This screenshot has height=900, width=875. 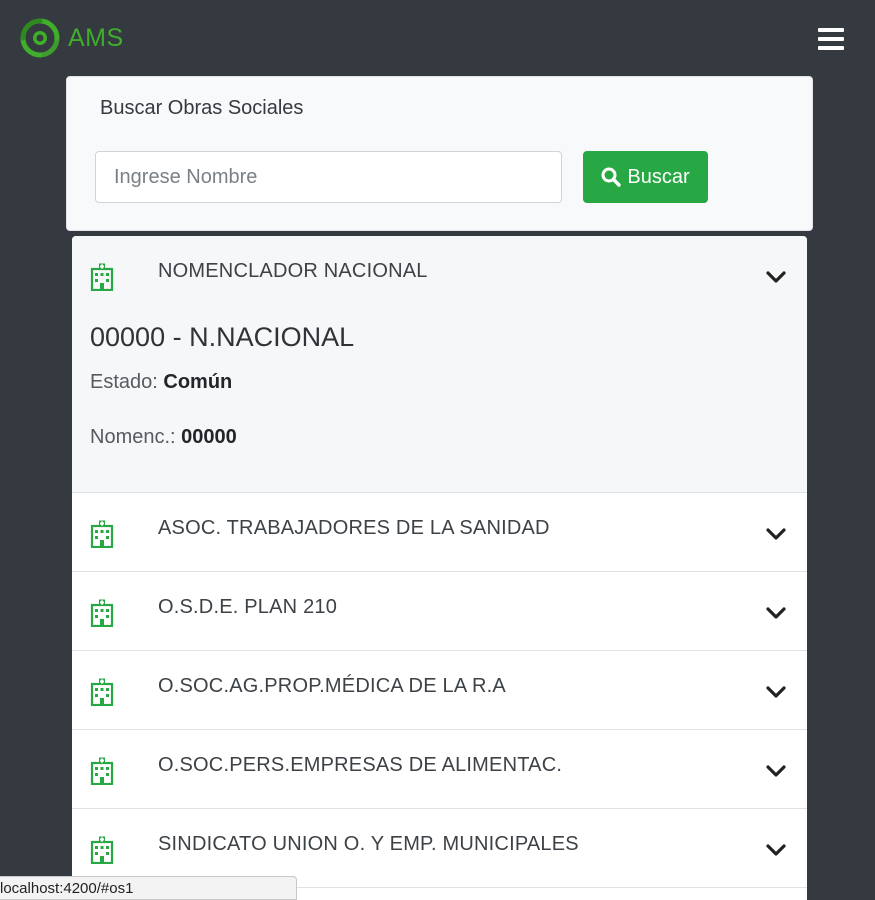 What do you see at coordinates (209, 437) in the screenshot?
I see `nomenc-value: 00000` at bounding box center [209, 437].